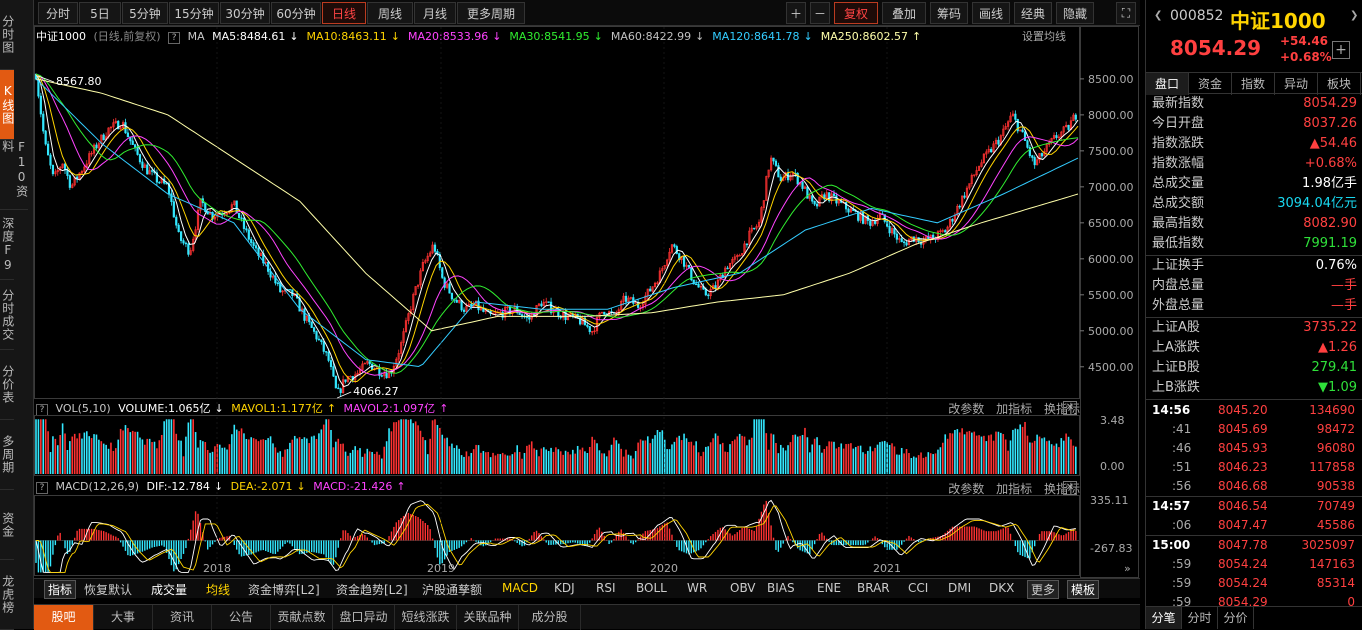  I want to click on period-0-button: 分时, so click(58, 13).